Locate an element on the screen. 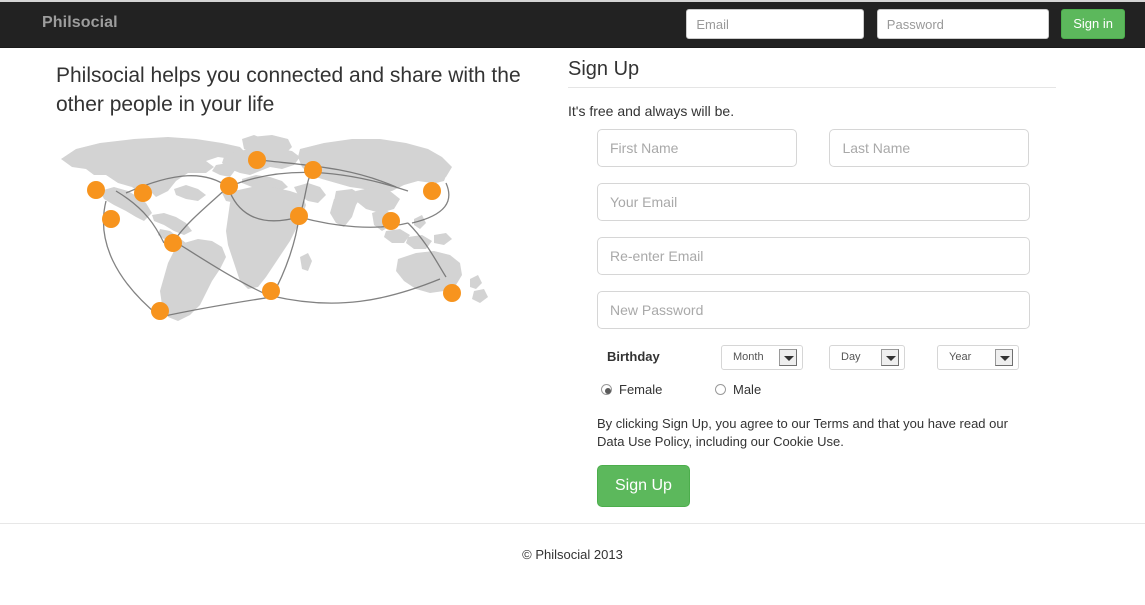 The image size is (1145, 605). signin-form: Sign in is located at coordinates (905, 24).